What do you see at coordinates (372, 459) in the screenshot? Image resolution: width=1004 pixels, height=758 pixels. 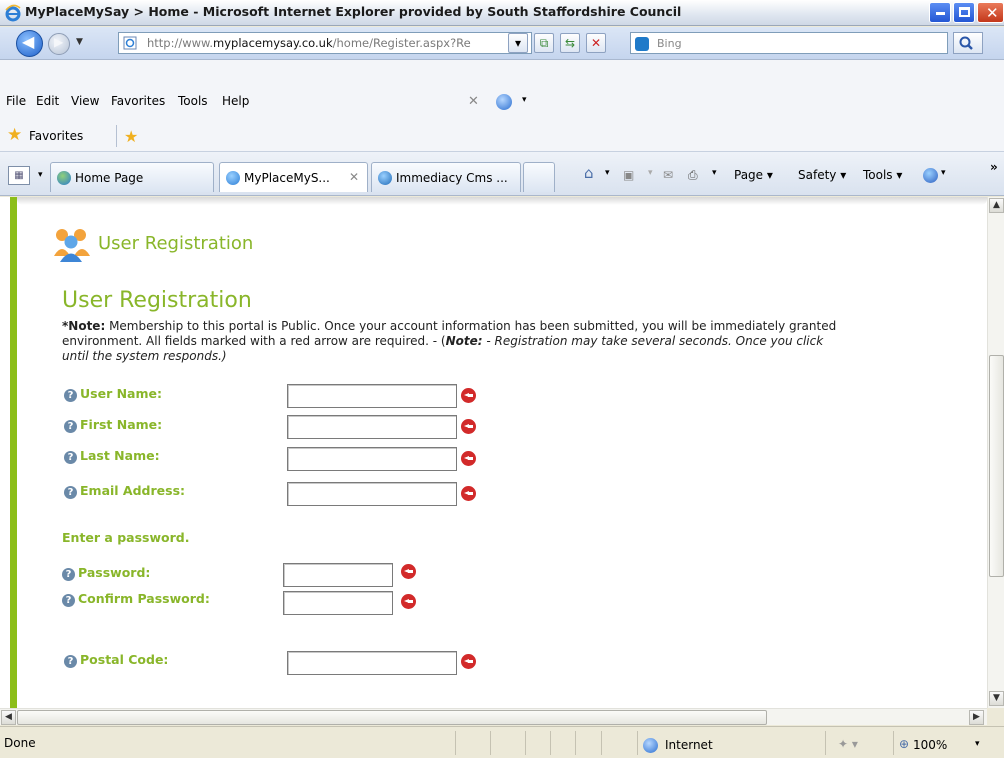 I see `lastname-input` at bounding box center [372, 459].